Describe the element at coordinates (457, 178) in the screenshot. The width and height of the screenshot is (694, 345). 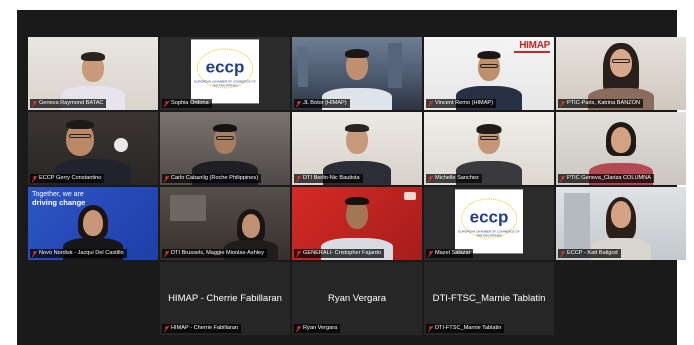
I see `participant-name: Michelle Sanchez` at that location.